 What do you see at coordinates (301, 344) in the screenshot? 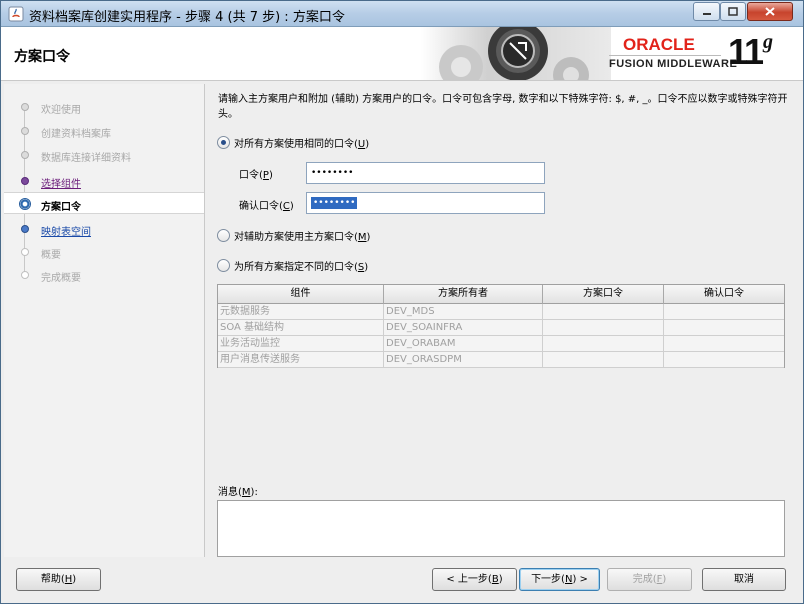
I see `table-cell: 业务活动监控` at bounding box center [301, 344].